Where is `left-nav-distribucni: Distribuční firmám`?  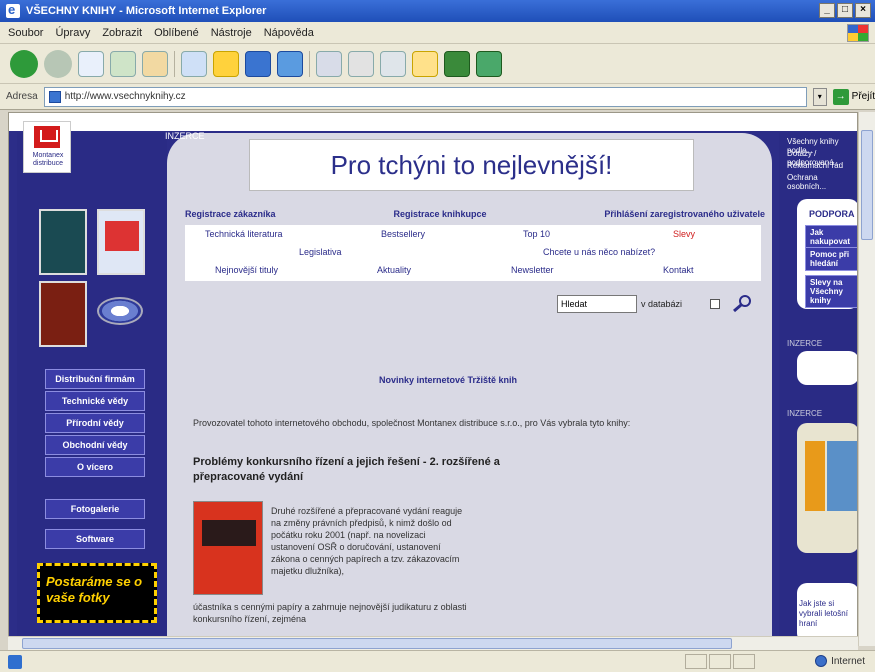
left-nav-distribucni: Distribuční firmám is located at coordinates (95, 379).